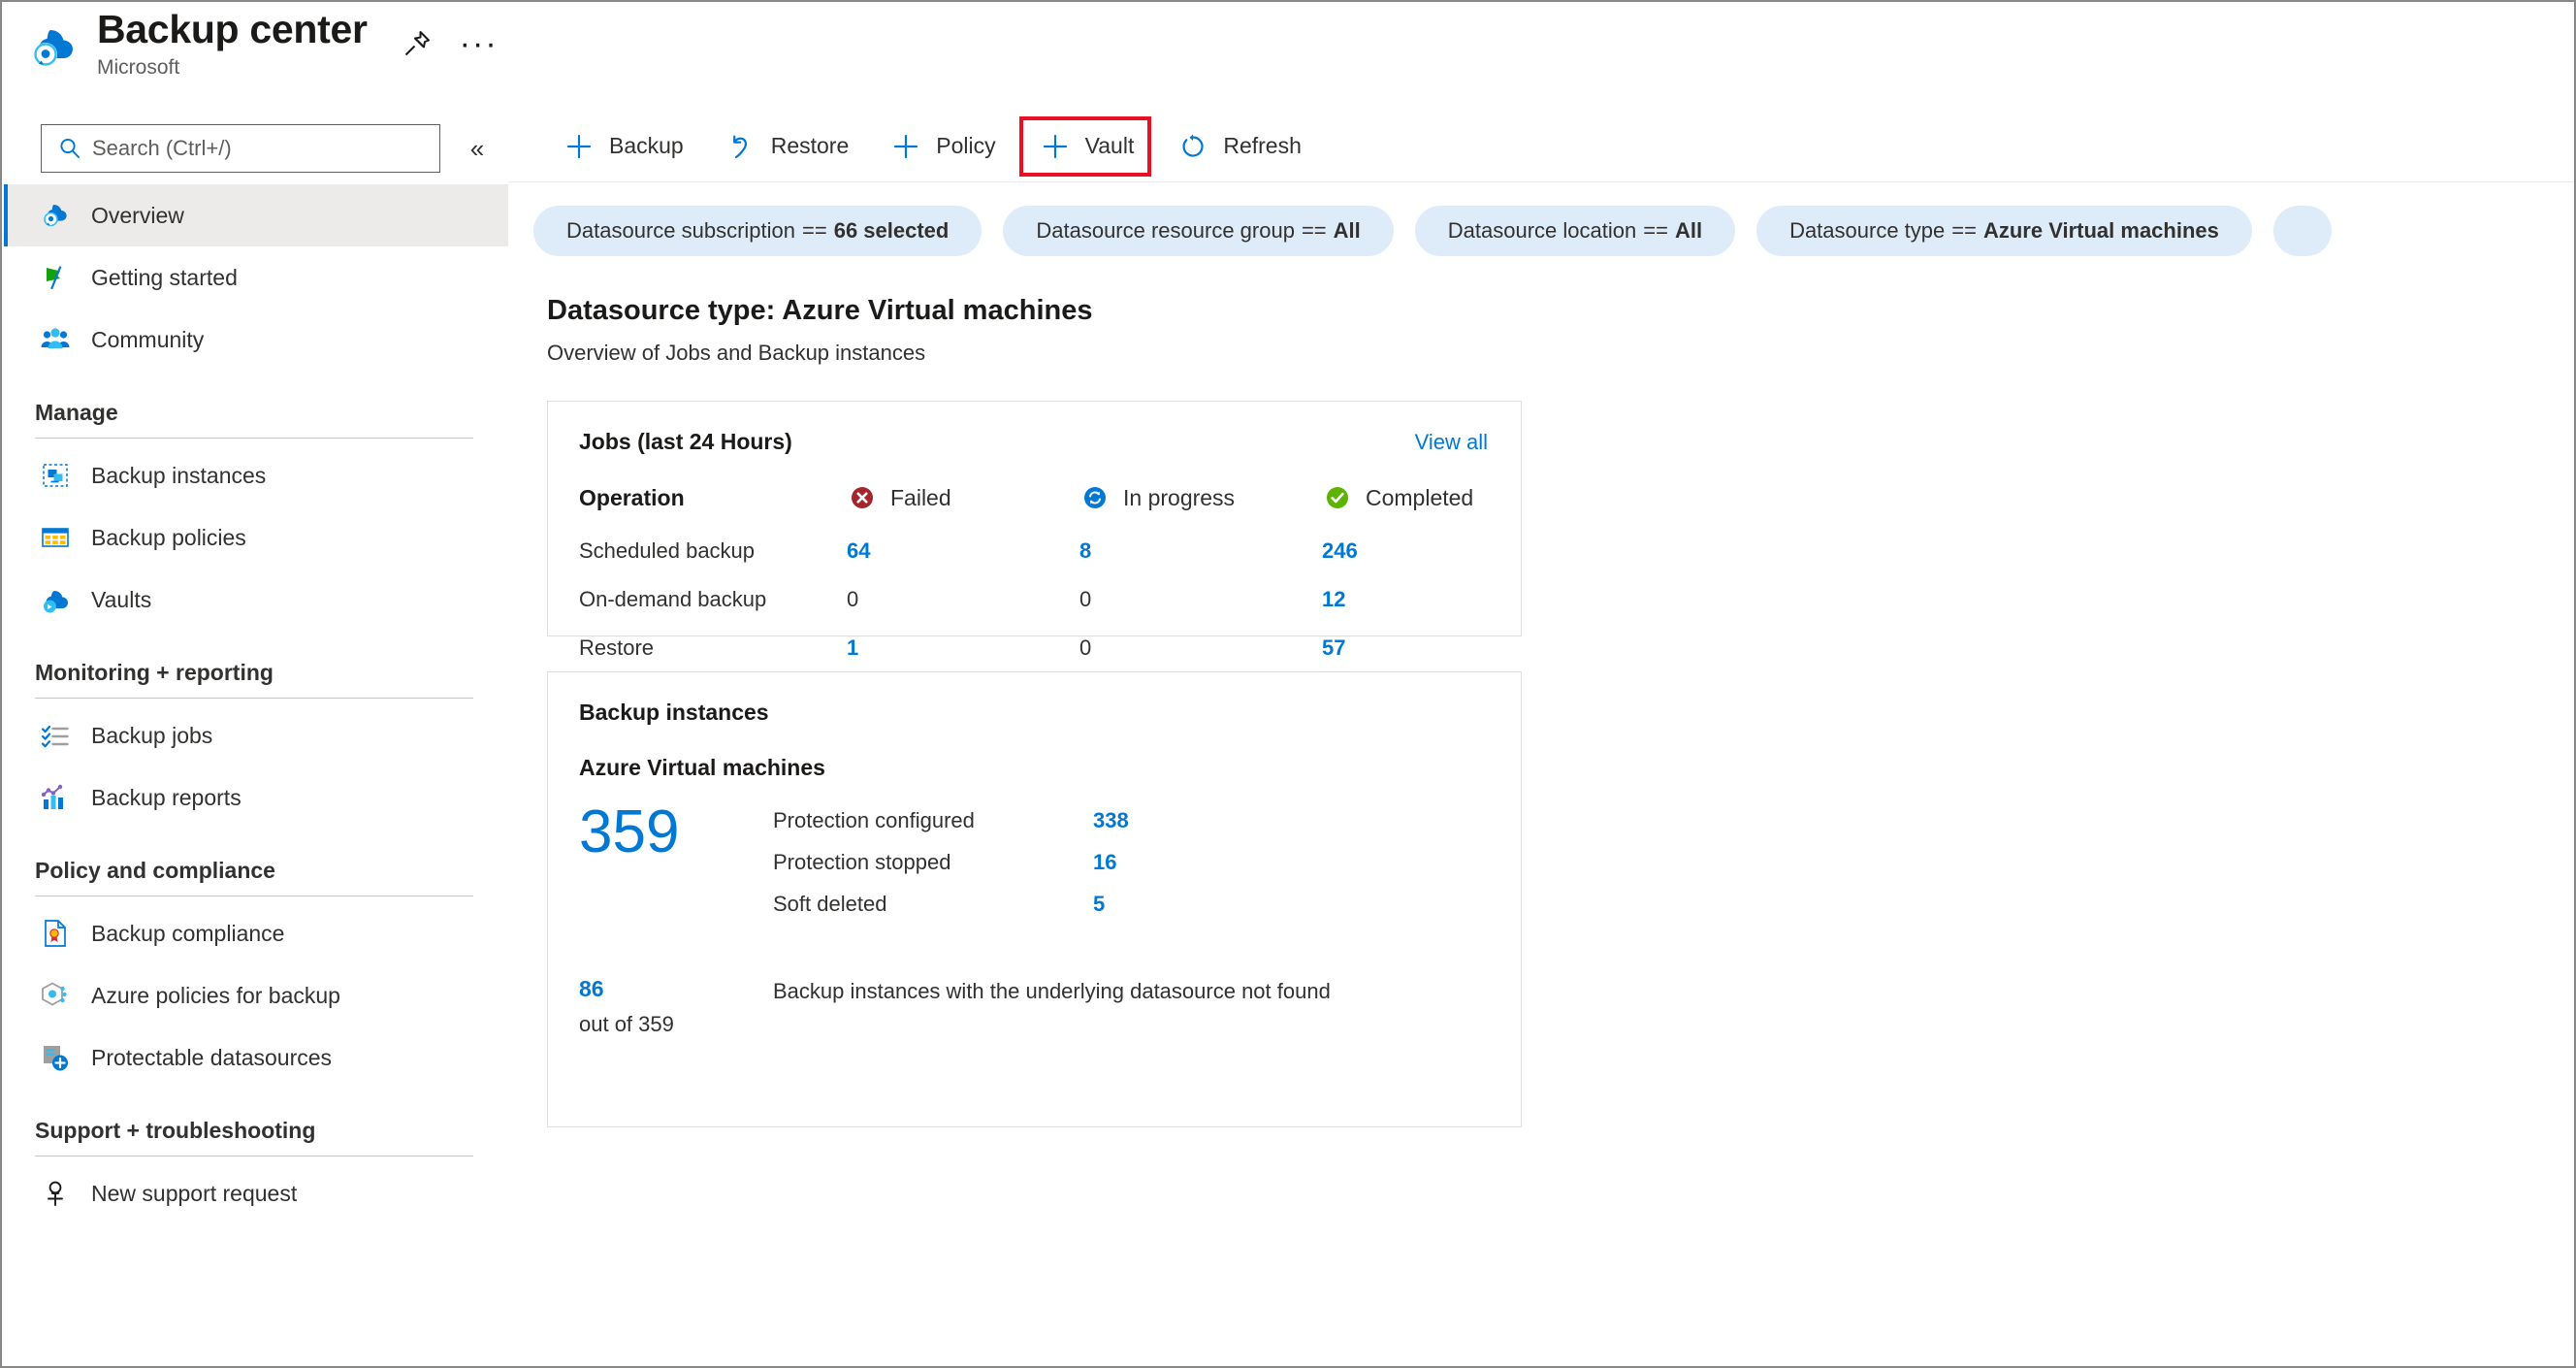 The width and height of the screenshot is (2576, 1368). Describe the element at coordinates (175, 1130) in the screenshot. I see `sidebar-group-title-support: Support + troubleshooting` at that location.